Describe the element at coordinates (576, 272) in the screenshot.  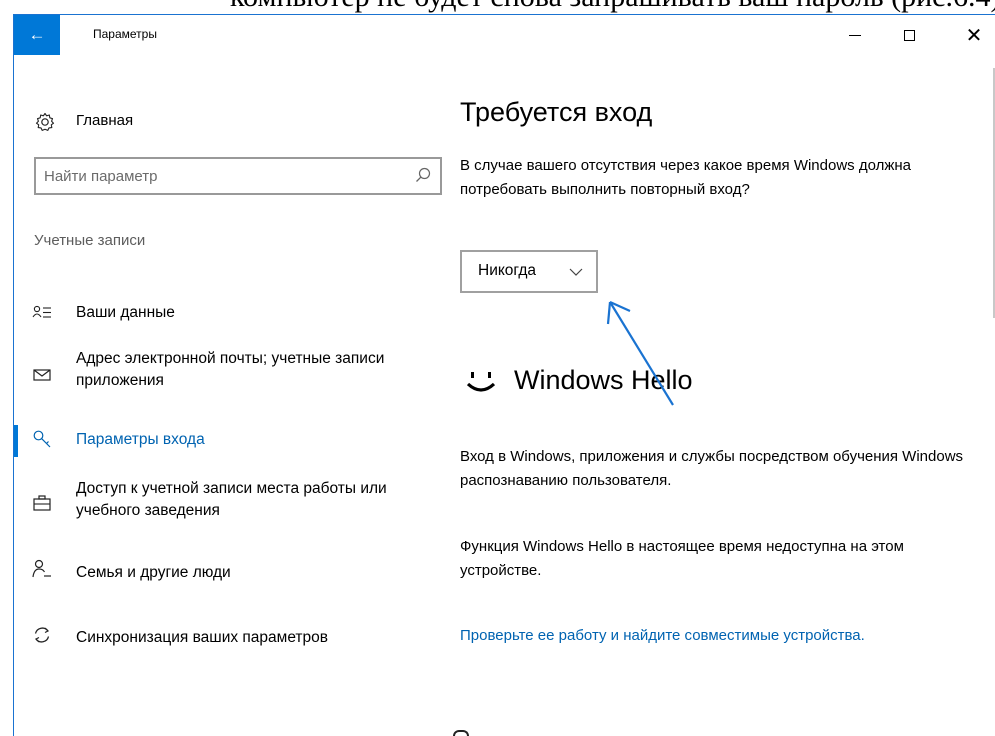
I see `chevron-down-icon` at that location.